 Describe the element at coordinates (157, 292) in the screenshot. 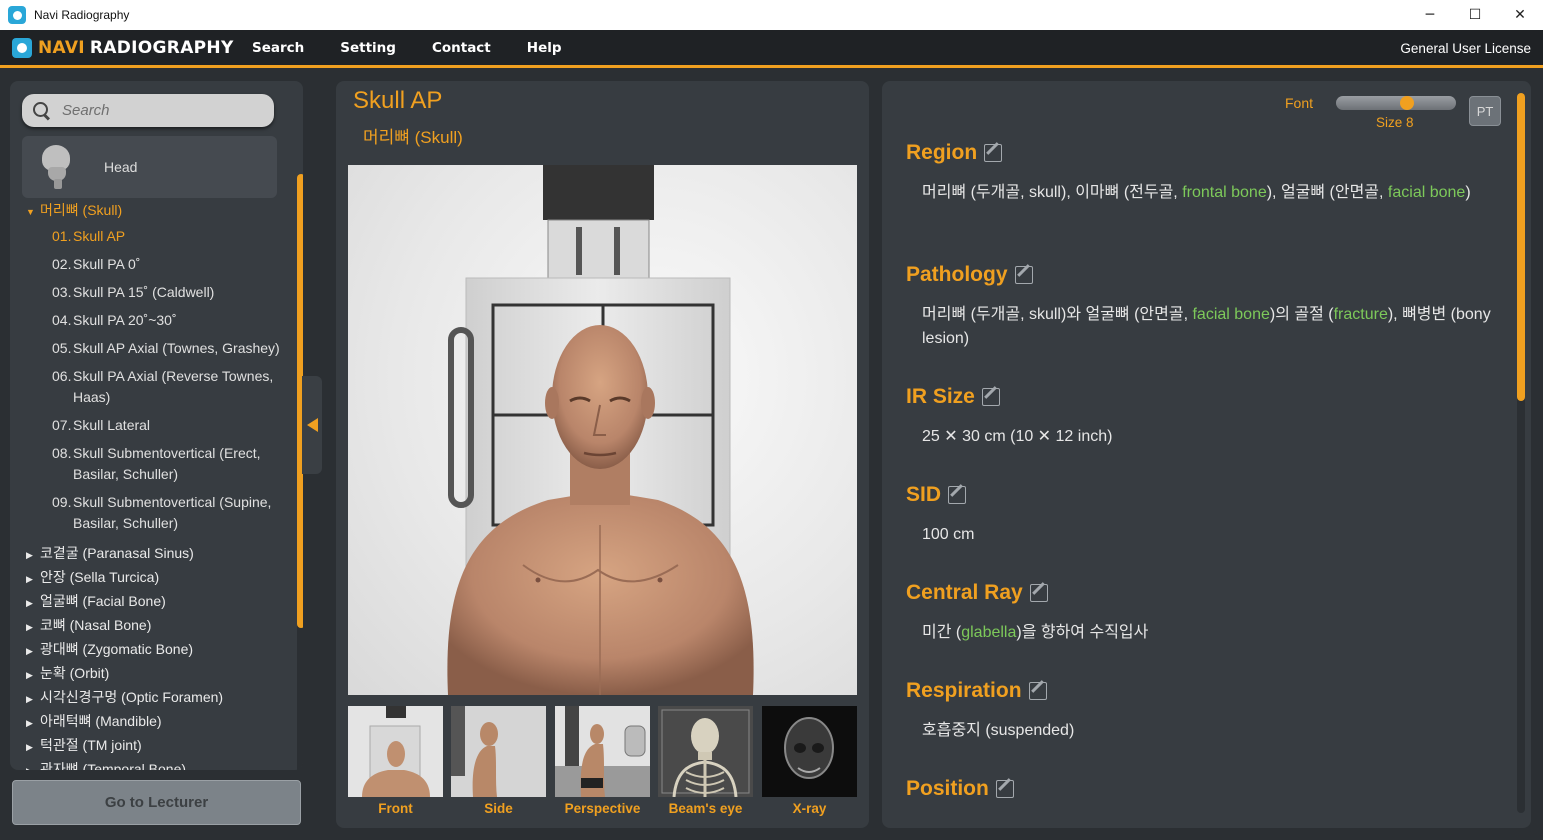

I see `procedure-item-skull-pa-15: 03. Skull PA 15˚ (Caldwell)` at that location.